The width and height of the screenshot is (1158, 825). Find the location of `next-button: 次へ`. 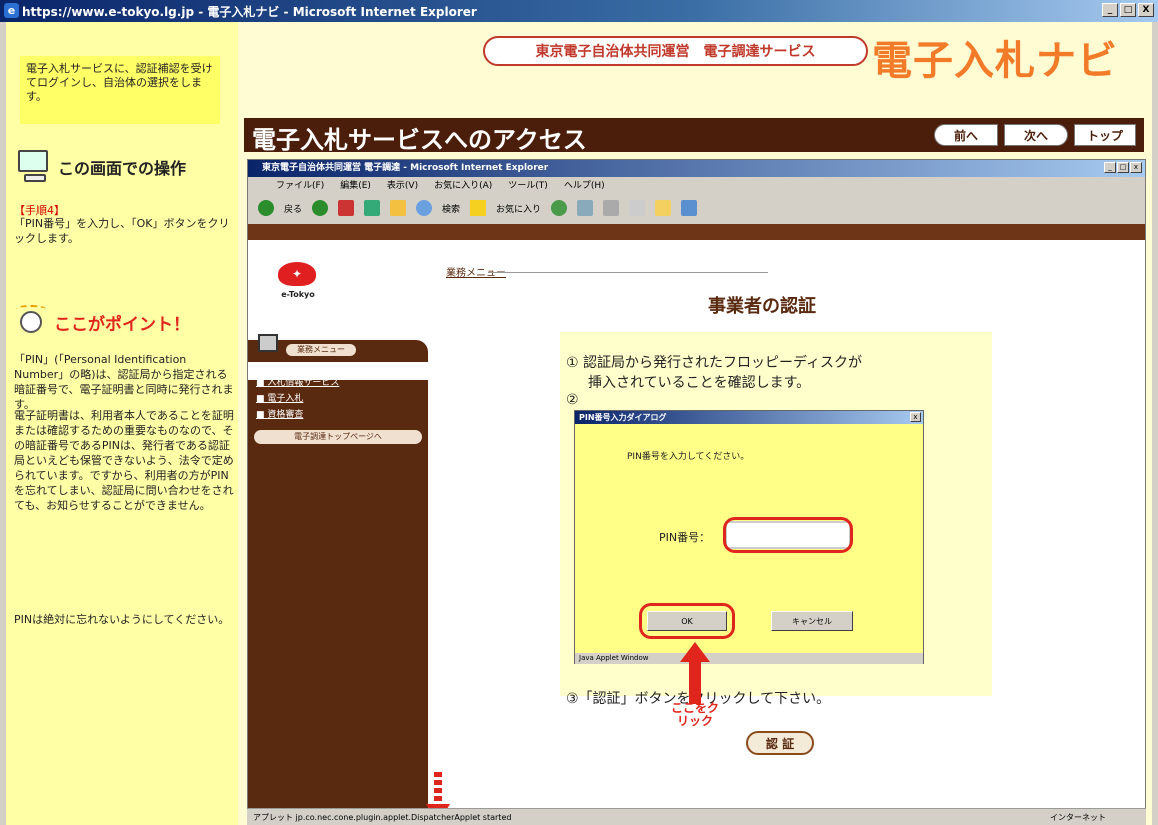

next-button: 次へ is located at coordinates (1036, 135).